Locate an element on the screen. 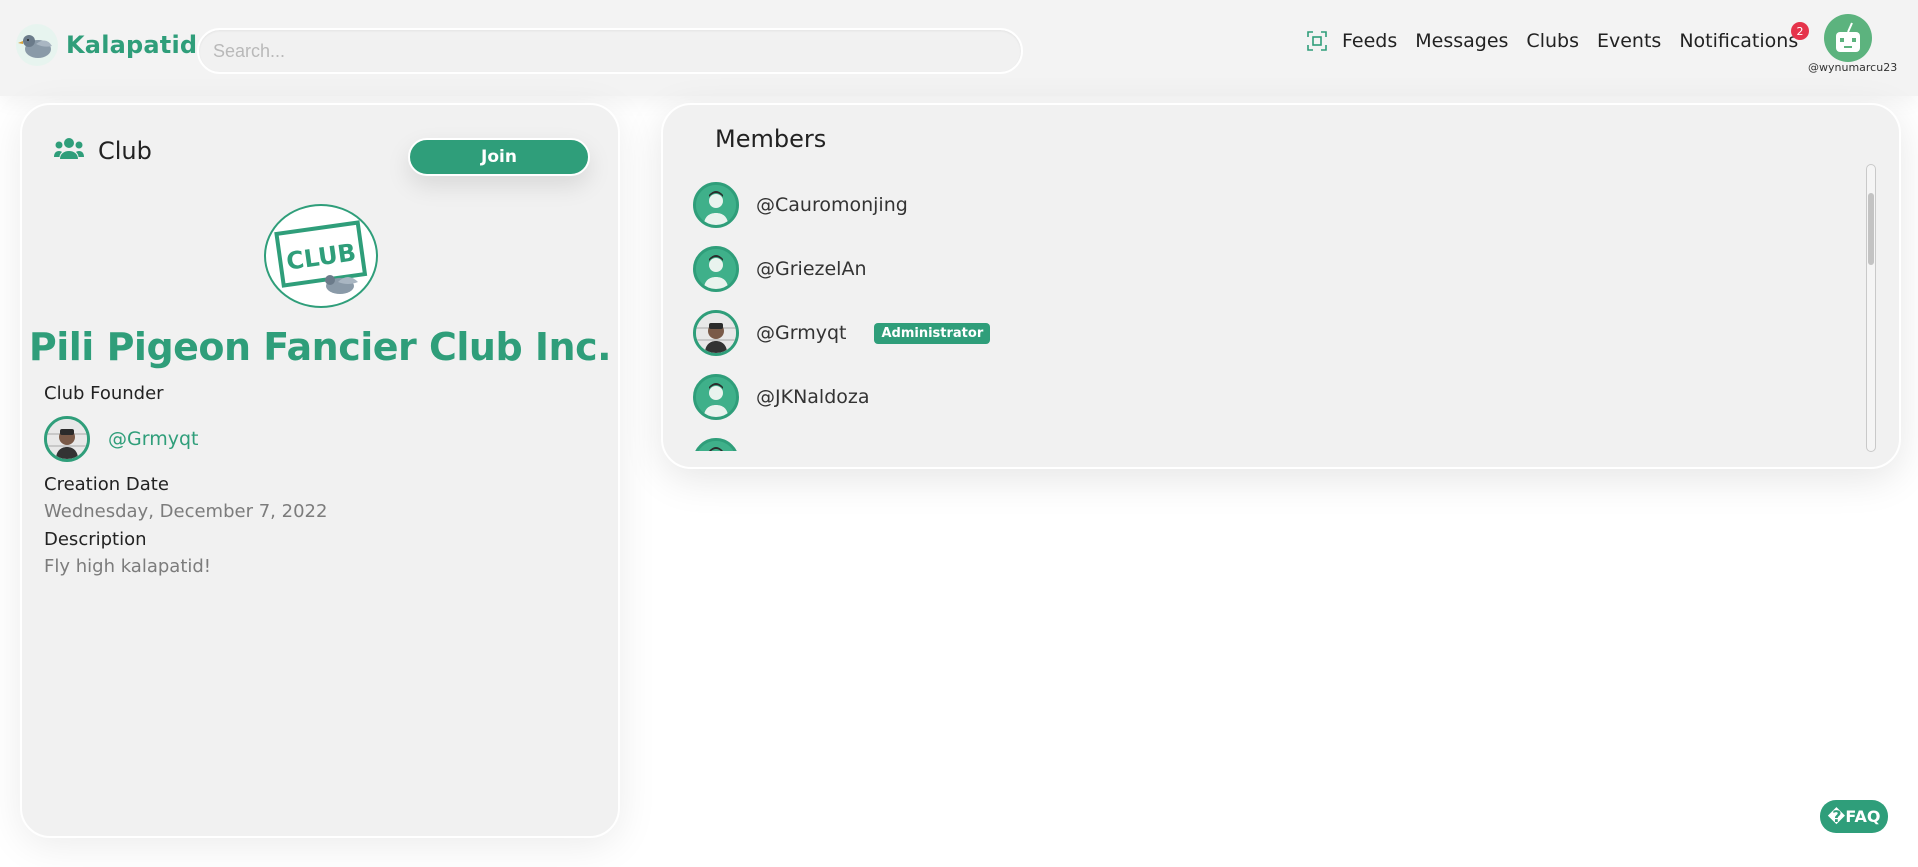  users-group-icon is located at coordinates (69, 151).